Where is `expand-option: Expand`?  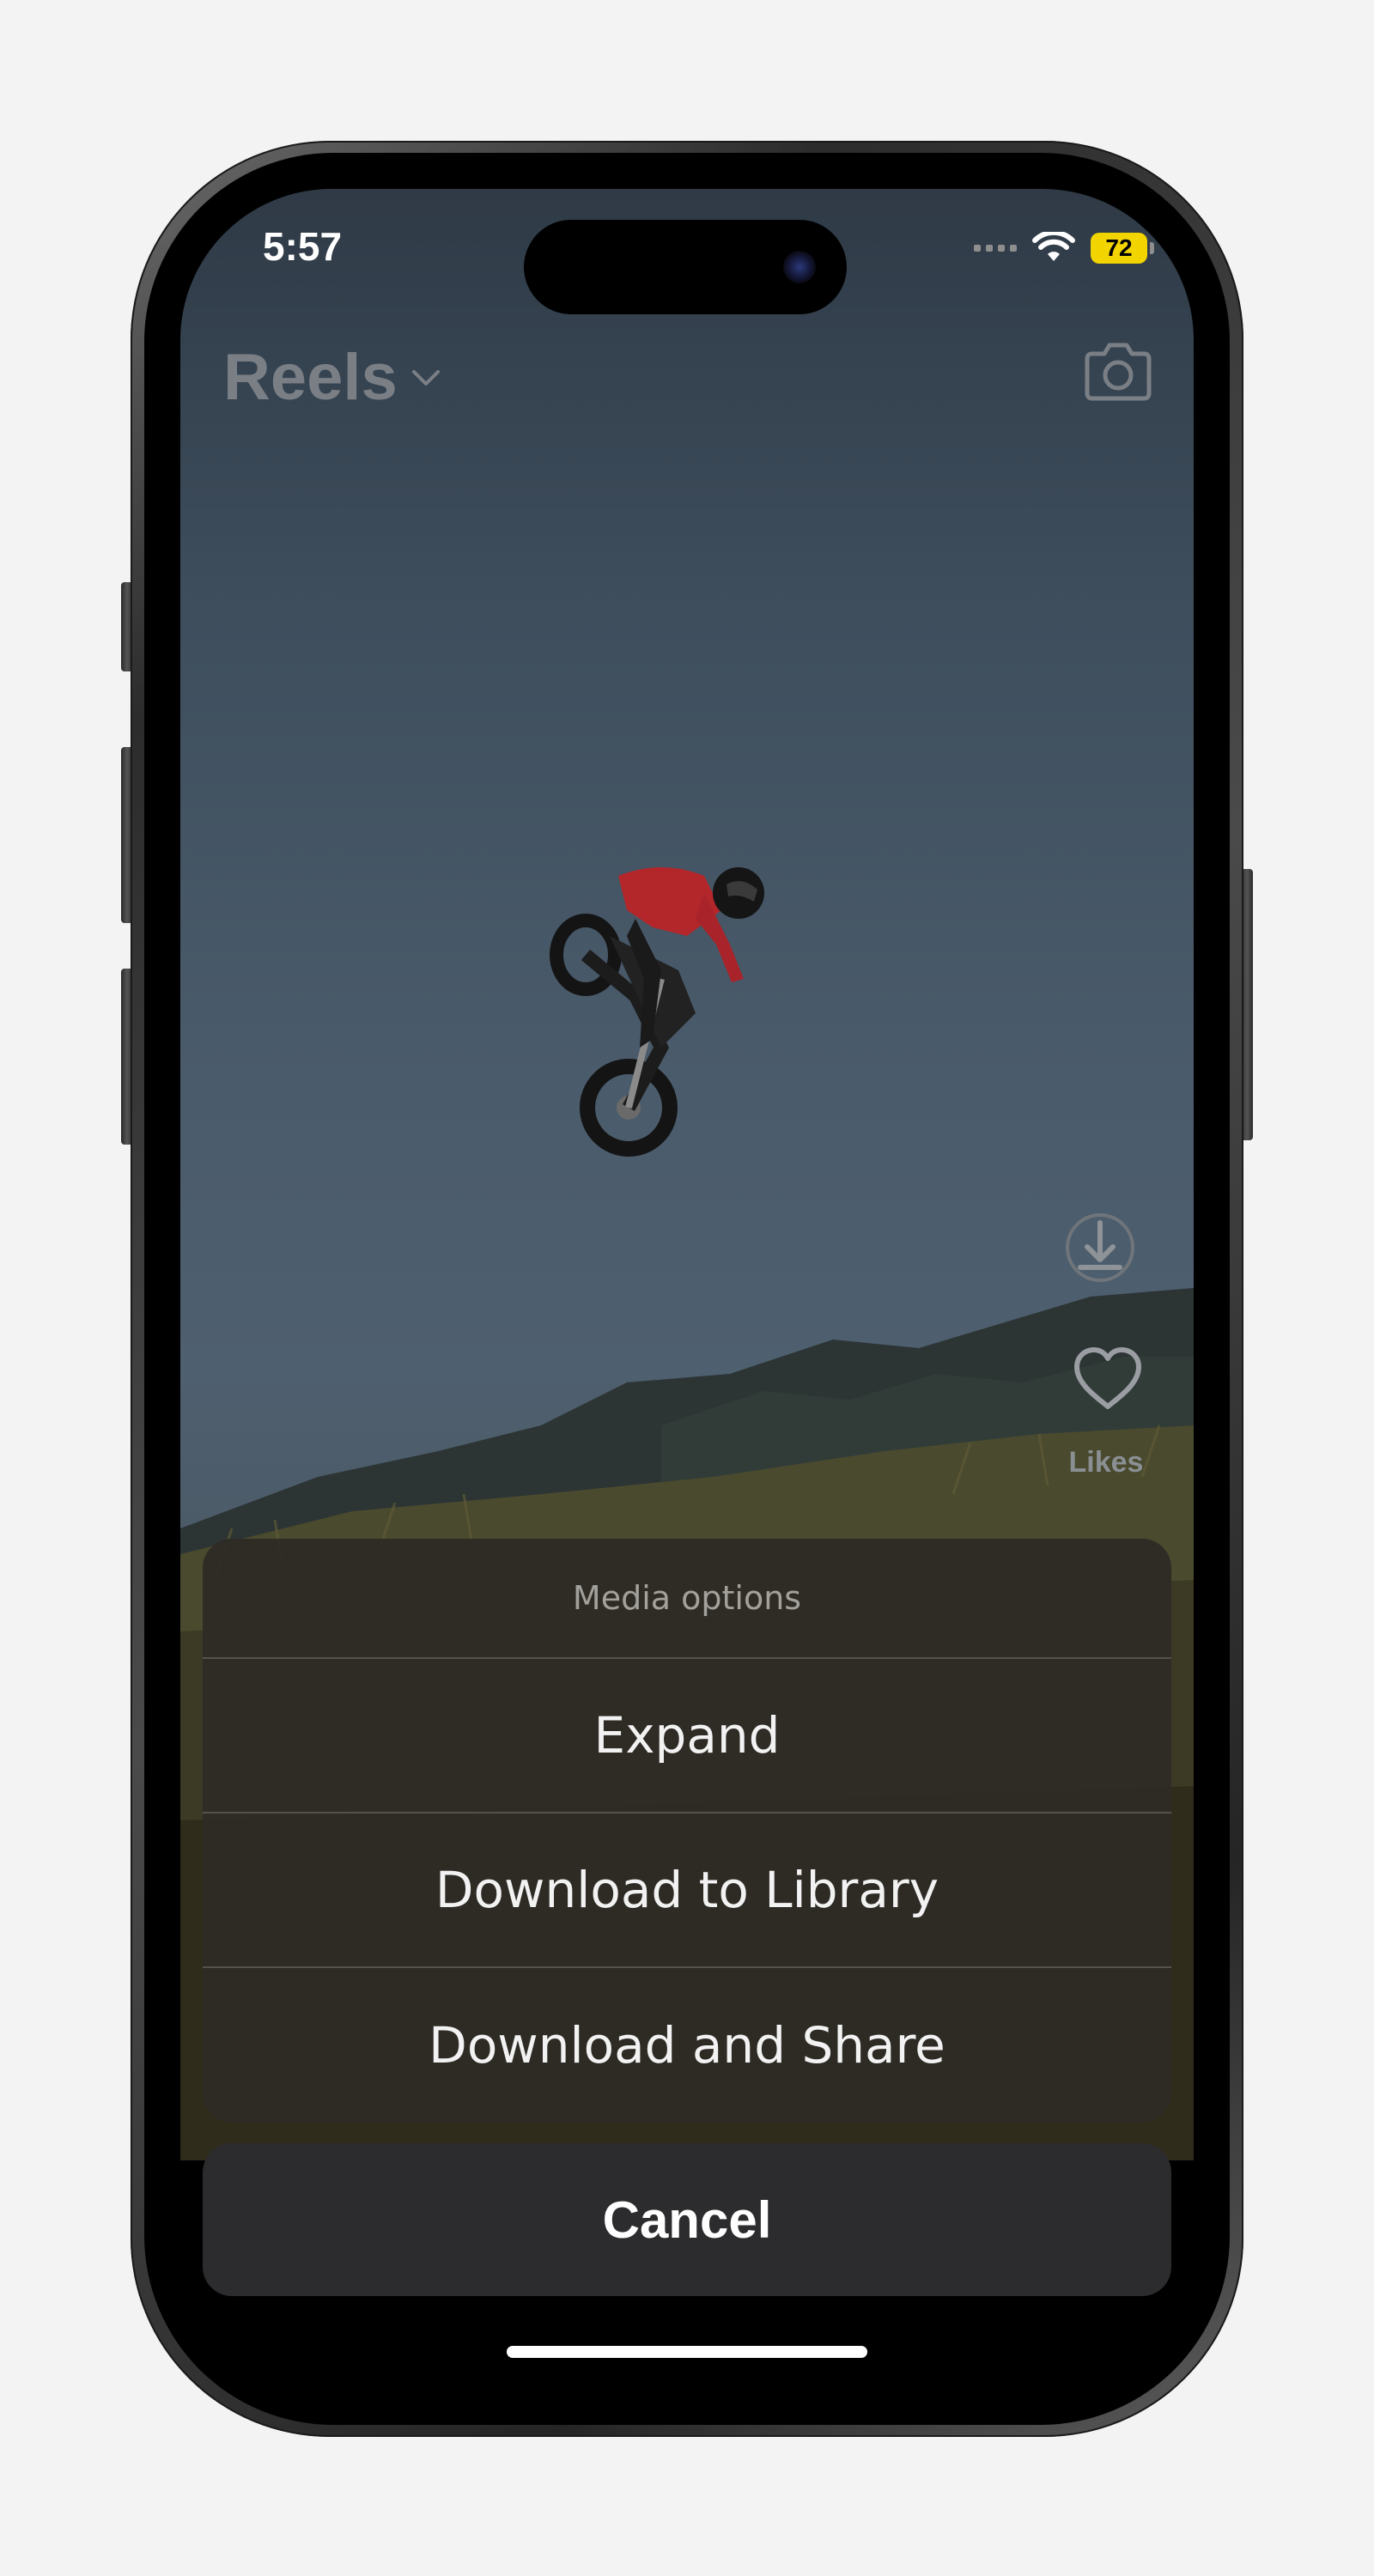 expand-option: Expand is located at coordinates (687, 1737).